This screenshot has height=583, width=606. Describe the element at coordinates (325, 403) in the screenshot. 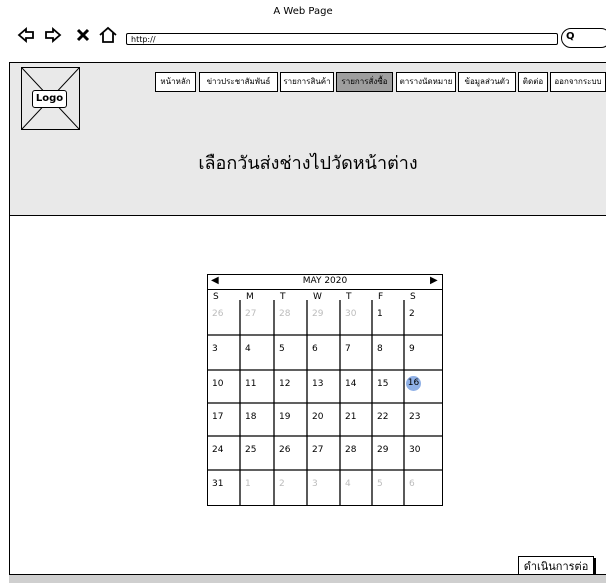

I see `calendar-grid-lines` at that location.